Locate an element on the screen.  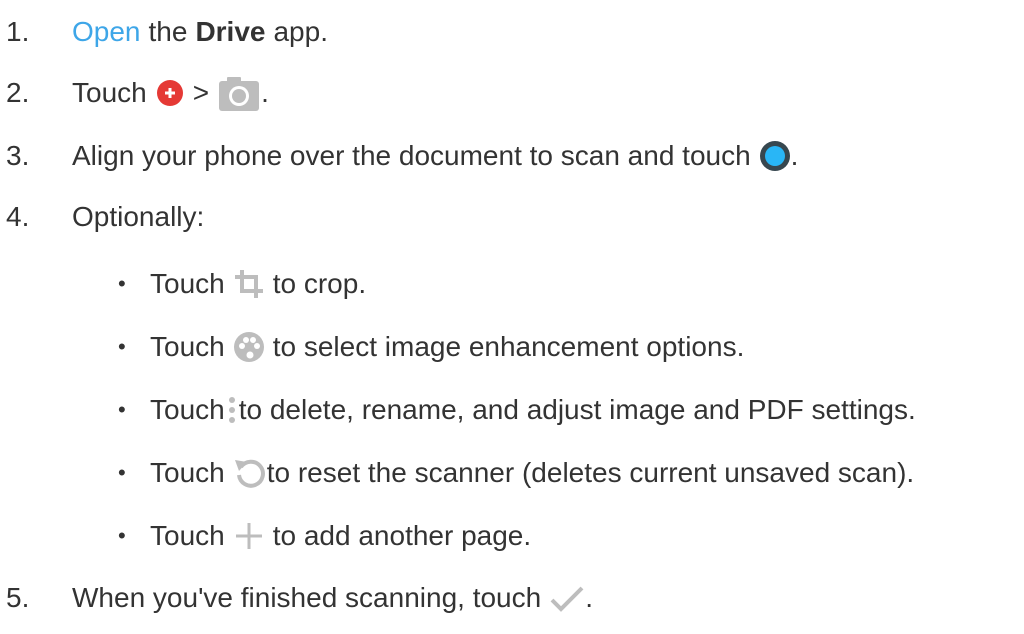
step-text-pre: the is located at coordinates (168, 31).